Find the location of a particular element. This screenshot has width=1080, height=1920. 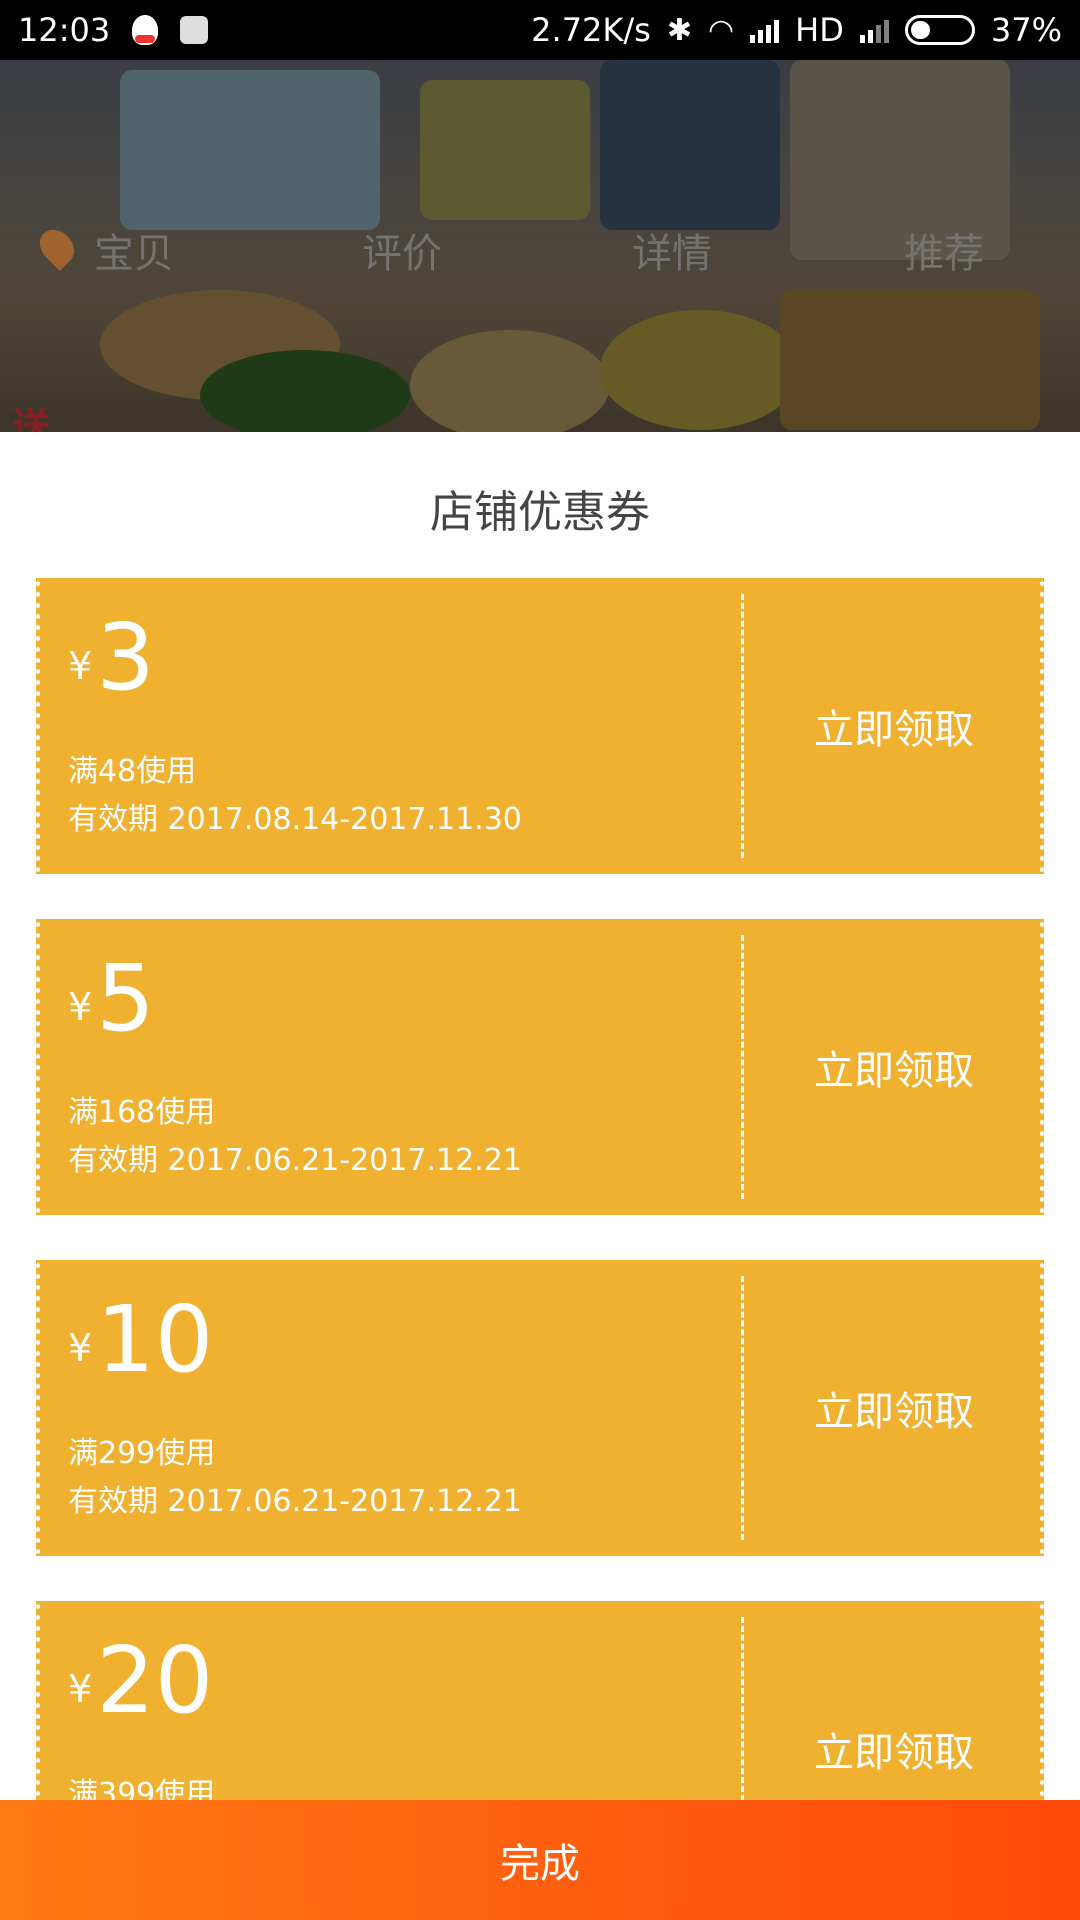

coupon-condition: 满399使用 is located at coordinates (142, 1788).